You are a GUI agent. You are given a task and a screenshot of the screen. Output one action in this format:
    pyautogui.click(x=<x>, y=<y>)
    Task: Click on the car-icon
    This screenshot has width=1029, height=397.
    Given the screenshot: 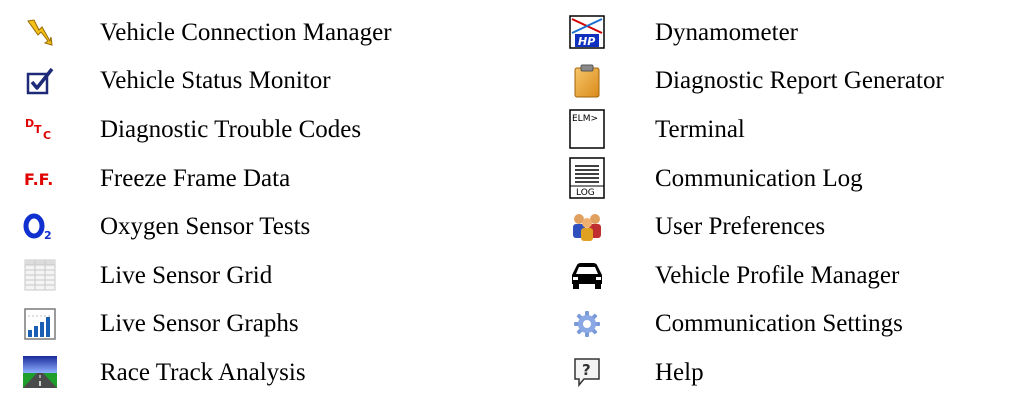 What is the action you would take?
    pyautogui.click(x=587, y=275)
    